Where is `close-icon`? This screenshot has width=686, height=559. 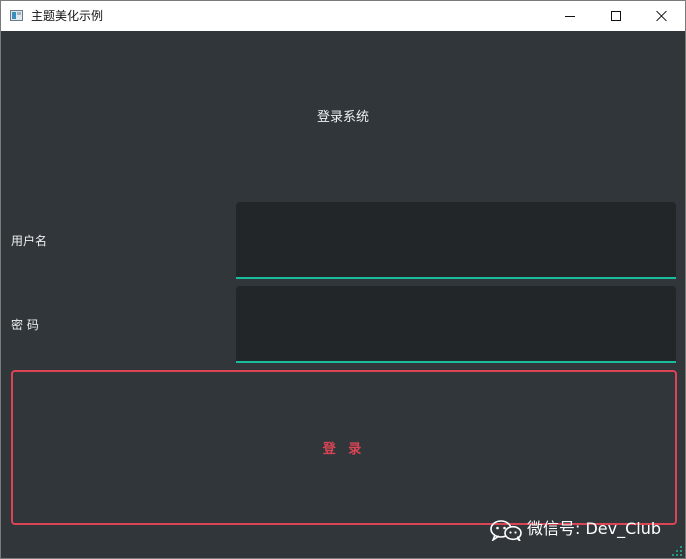 close-icon is located at coordinates (662, 16).